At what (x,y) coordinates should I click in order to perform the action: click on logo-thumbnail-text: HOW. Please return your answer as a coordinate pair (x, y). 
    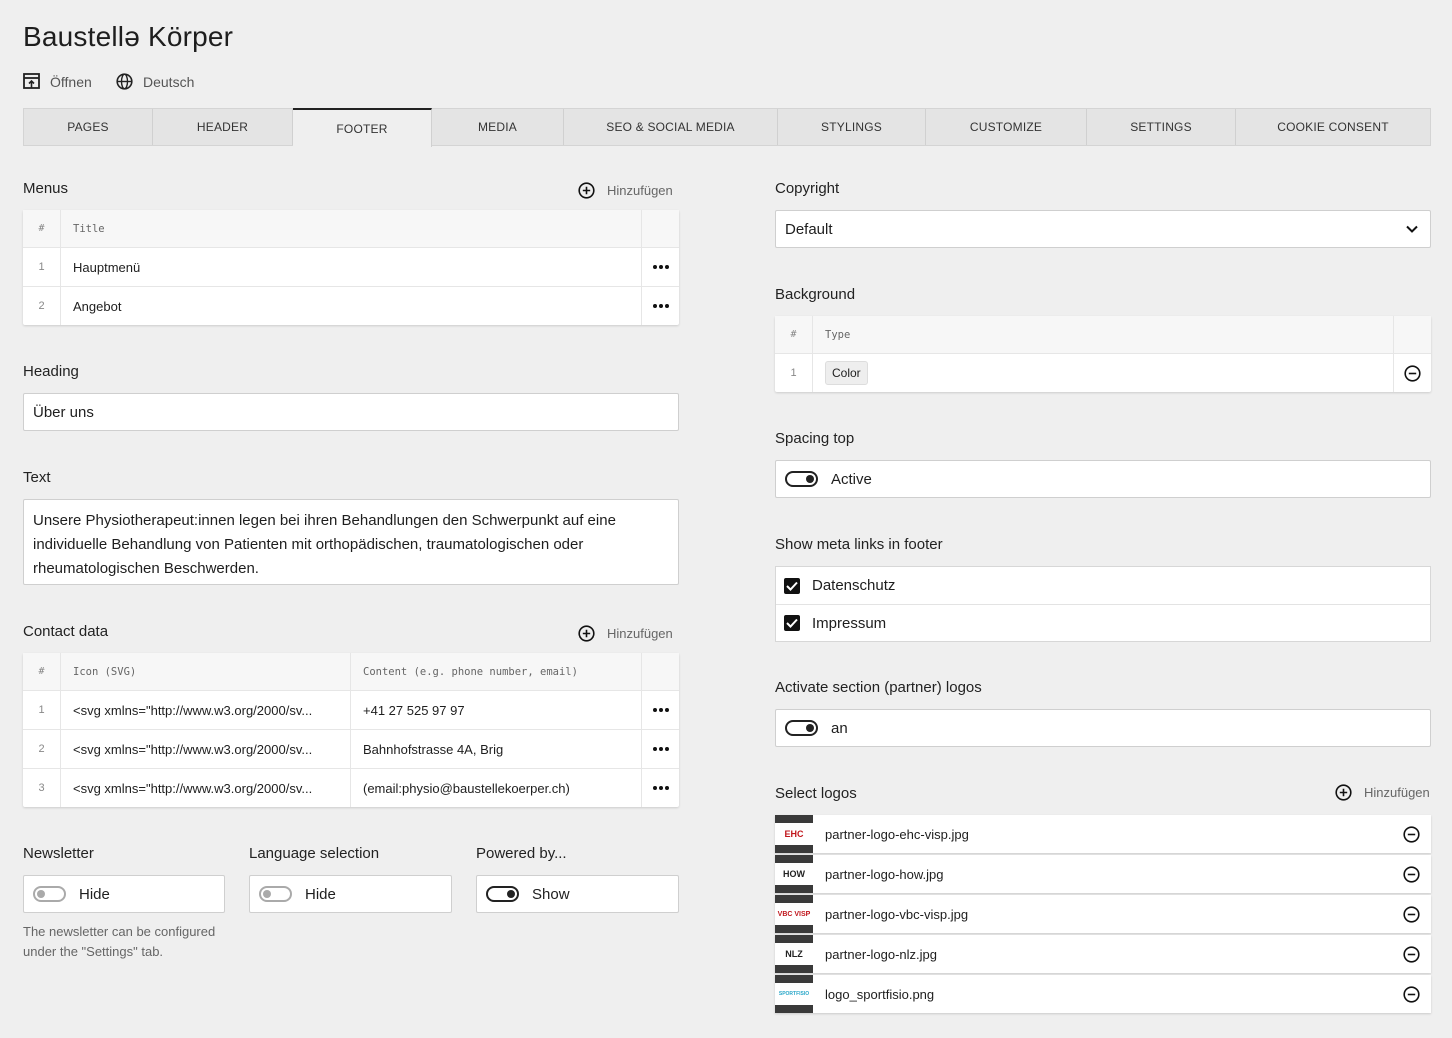
    Looking at the image, I should click on (794, 874).